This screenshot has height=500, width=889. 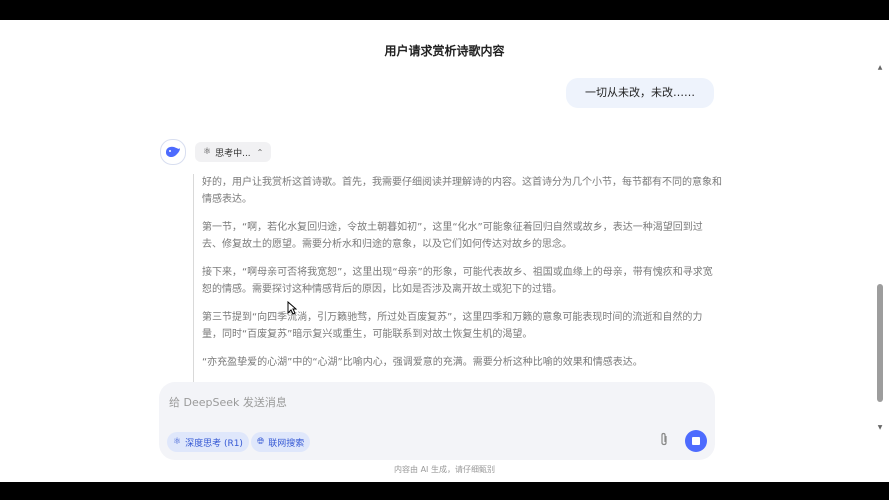 I want to click on chevron-up-icon: ⌃, so click(x=260, y=152).